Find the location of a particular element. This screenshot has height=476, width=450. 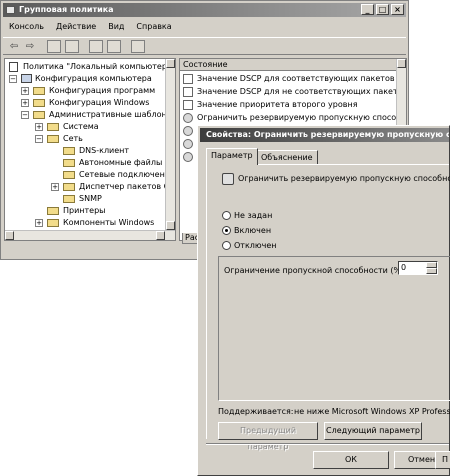

menu-console: Консоль is located at coordinates (26, 27).